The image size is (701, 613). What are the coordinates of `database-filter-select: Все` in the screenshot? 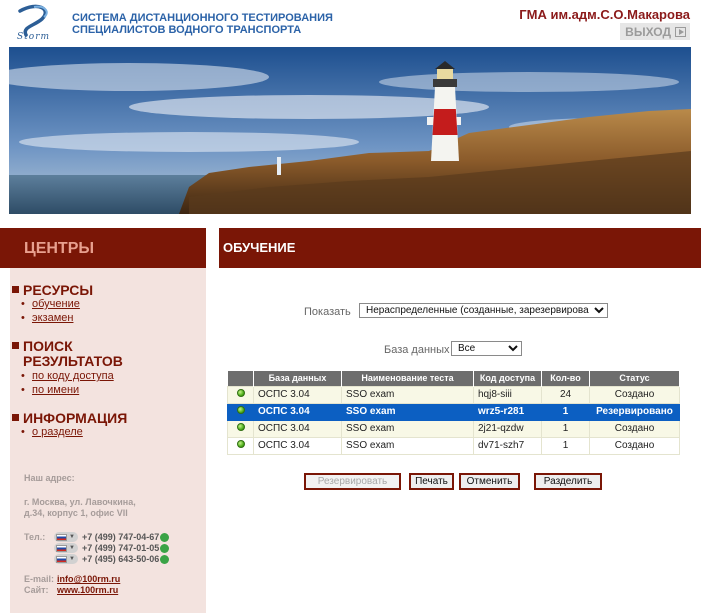 It's located at (486, 348).